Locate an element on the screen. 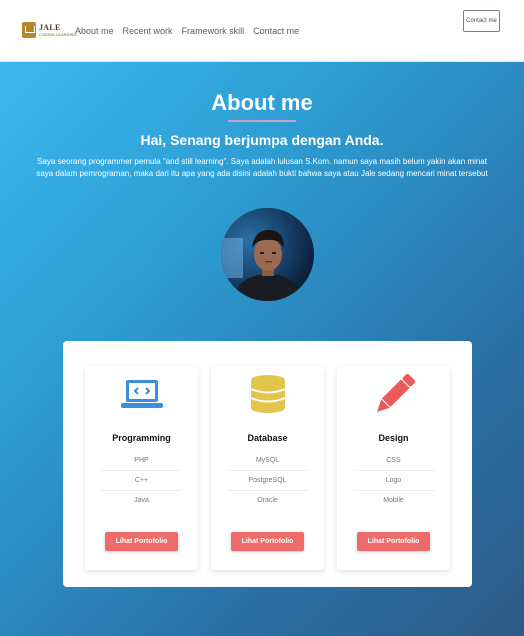  nav-link-recent-work: Recent work is located at coordinates (148, 31).